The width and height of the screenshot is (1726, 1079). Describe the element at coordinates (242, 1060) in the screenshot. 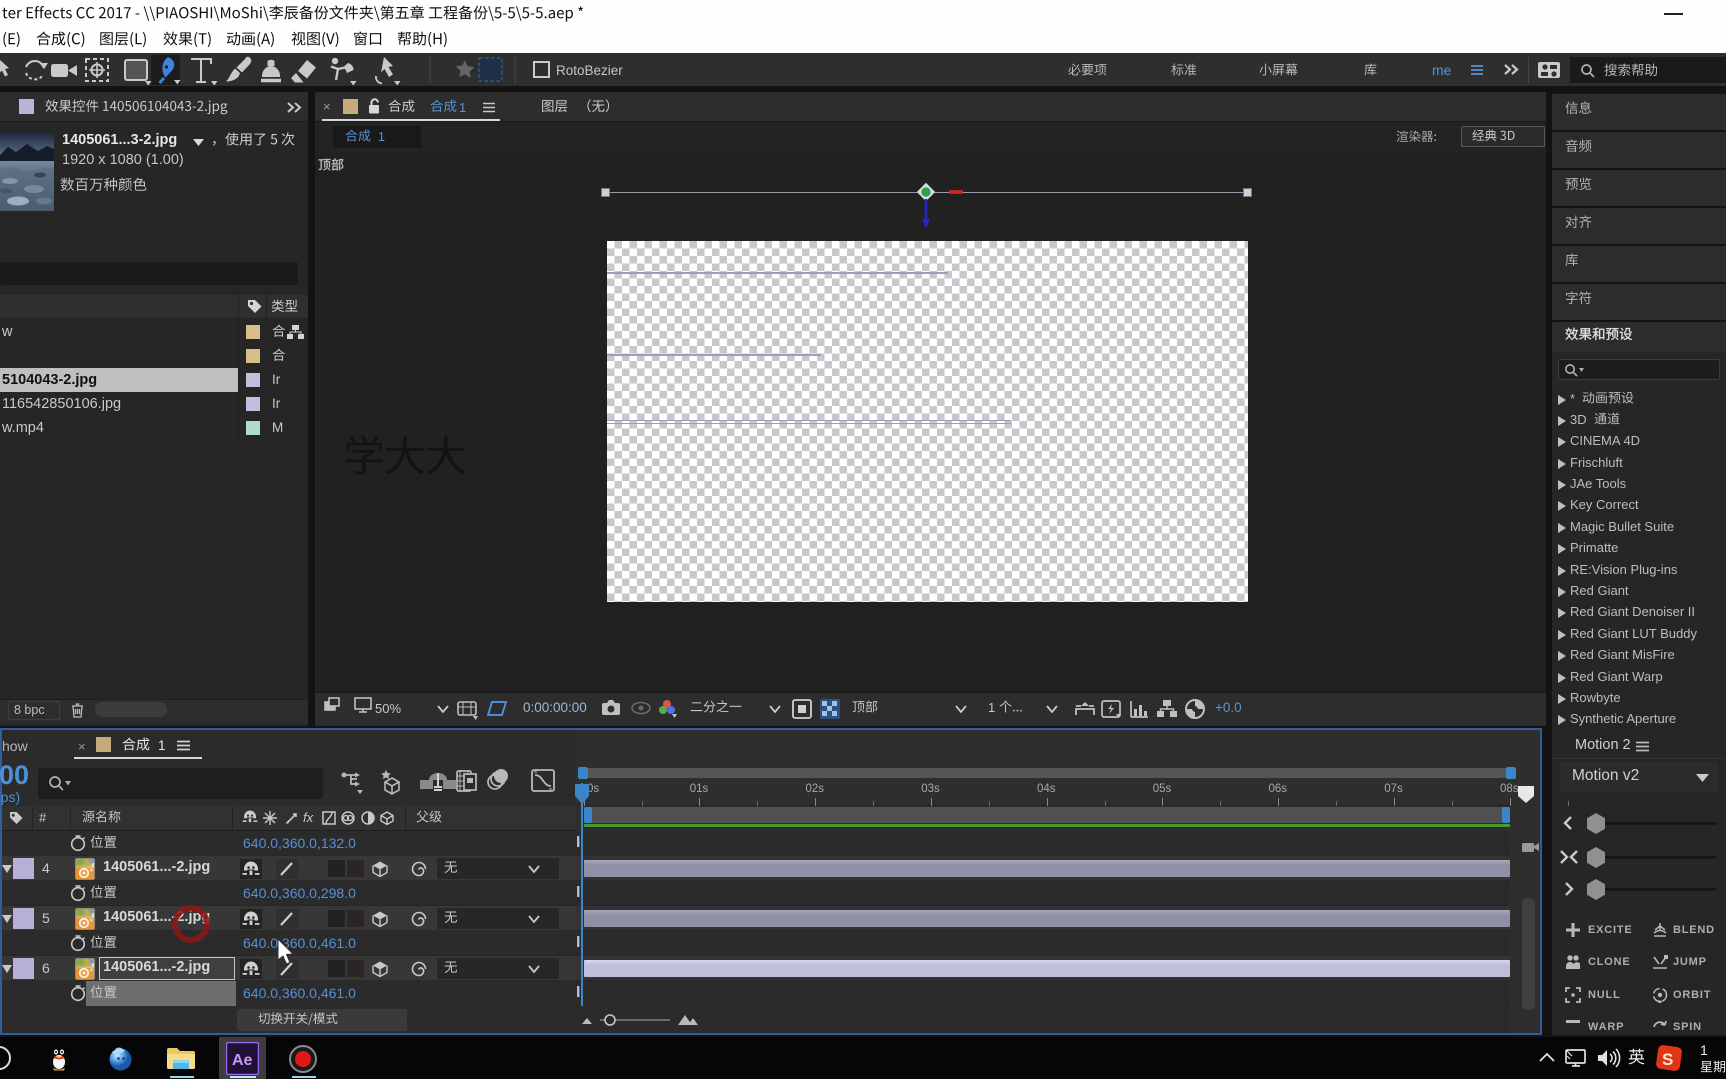

I see `svg-text: Ae` at that location.